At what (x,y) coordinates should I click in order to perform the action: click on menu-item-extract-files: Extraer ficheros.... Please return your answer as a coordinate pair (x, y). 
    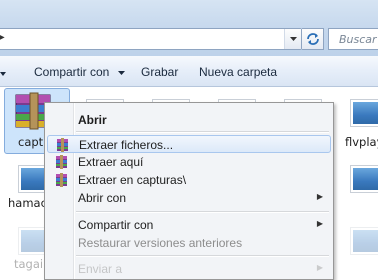
    Looking at the image, I should click on (189, 144).